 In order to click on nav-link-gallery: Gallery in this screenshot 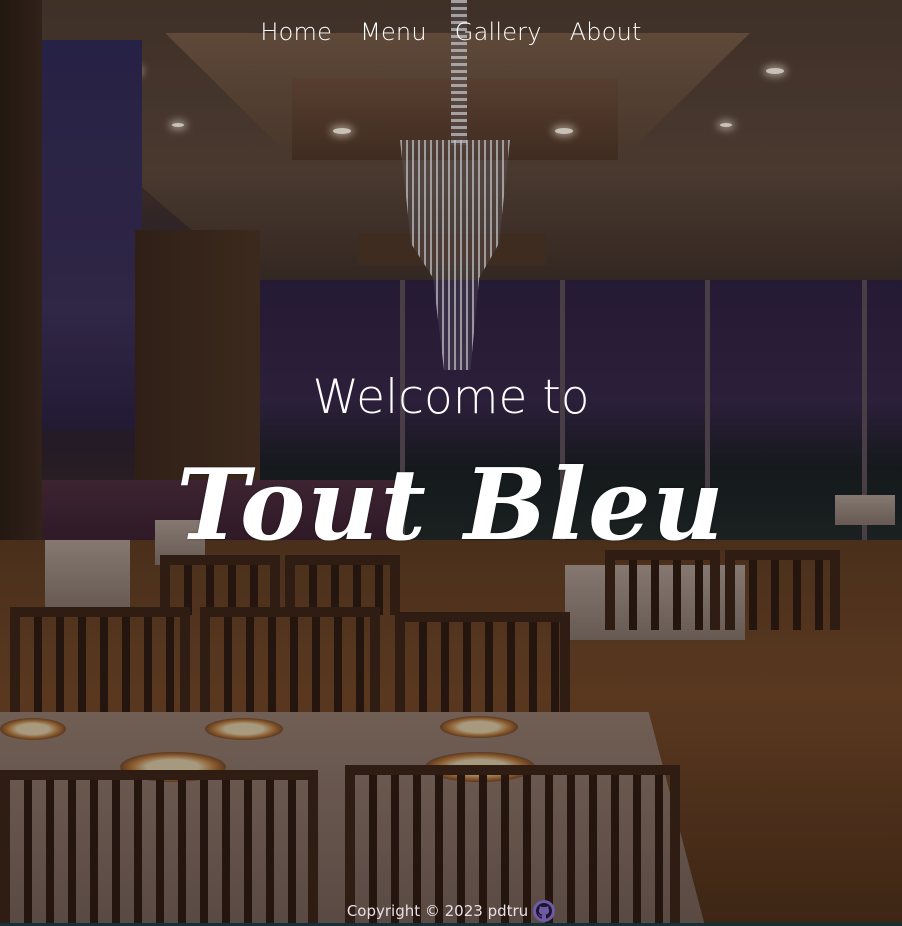, I will do `click(498, 32)`.